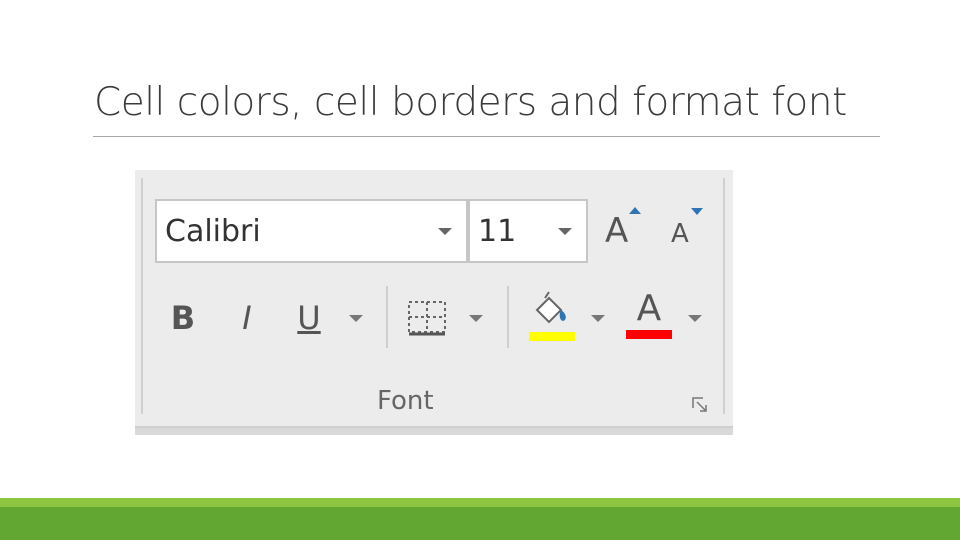 This screenshot has height=540, width=960. I want to click on borders-button, so click(428, 319).